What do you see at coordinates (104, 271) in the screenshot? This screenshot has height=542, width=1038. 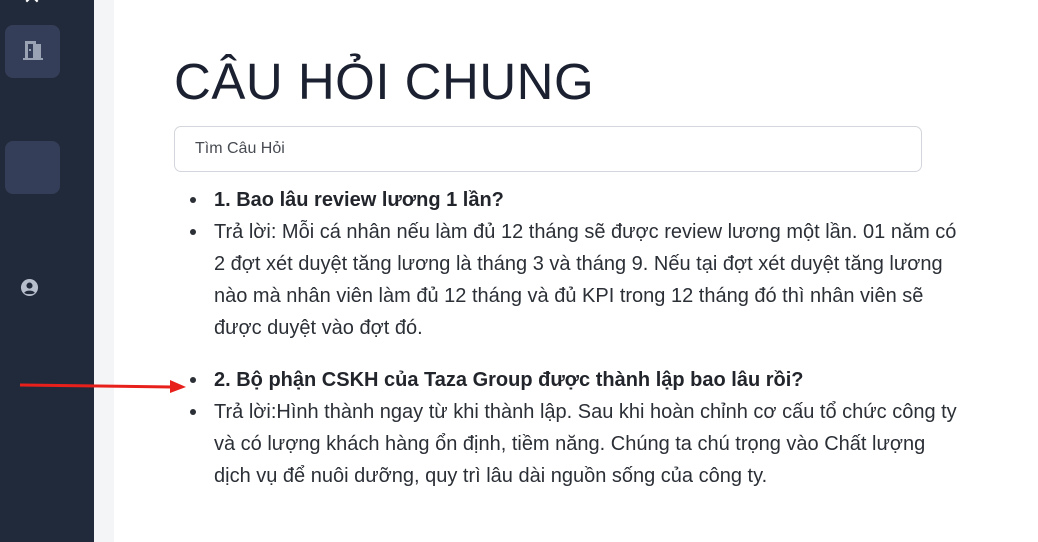 I see `content-gutter` at bounding box center [104, 271].